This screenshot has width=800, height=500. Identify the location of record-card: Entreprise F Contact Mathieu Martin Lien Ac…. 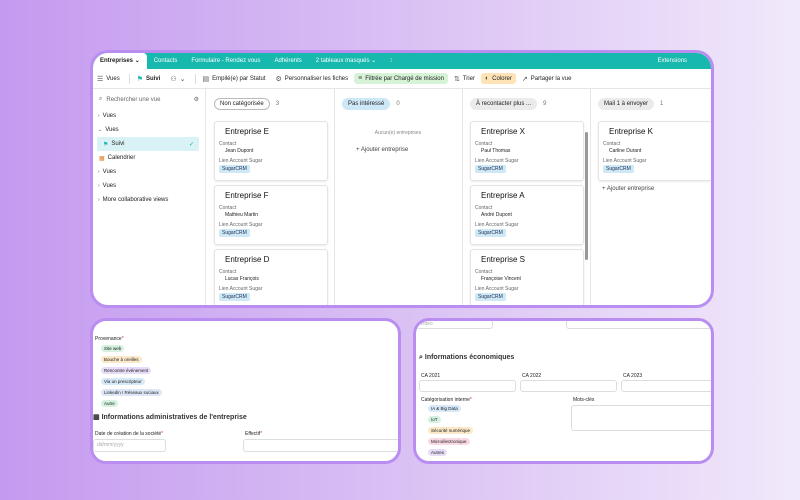
(271, 215).